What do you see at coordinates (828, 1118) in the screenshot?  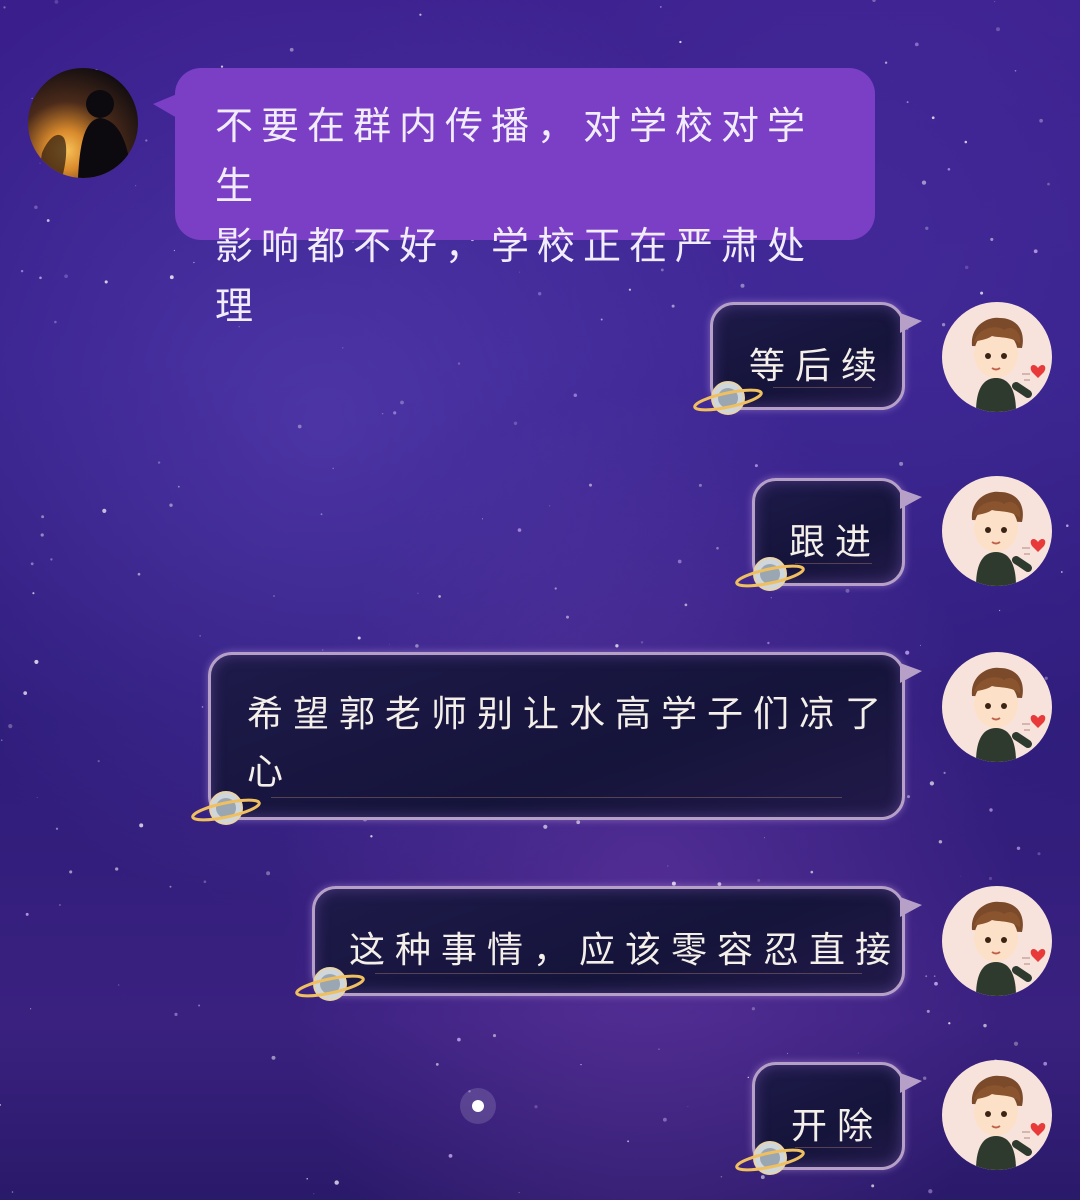 I see `outgoing-bubble: 开除` at bounding box center [828, 1118].